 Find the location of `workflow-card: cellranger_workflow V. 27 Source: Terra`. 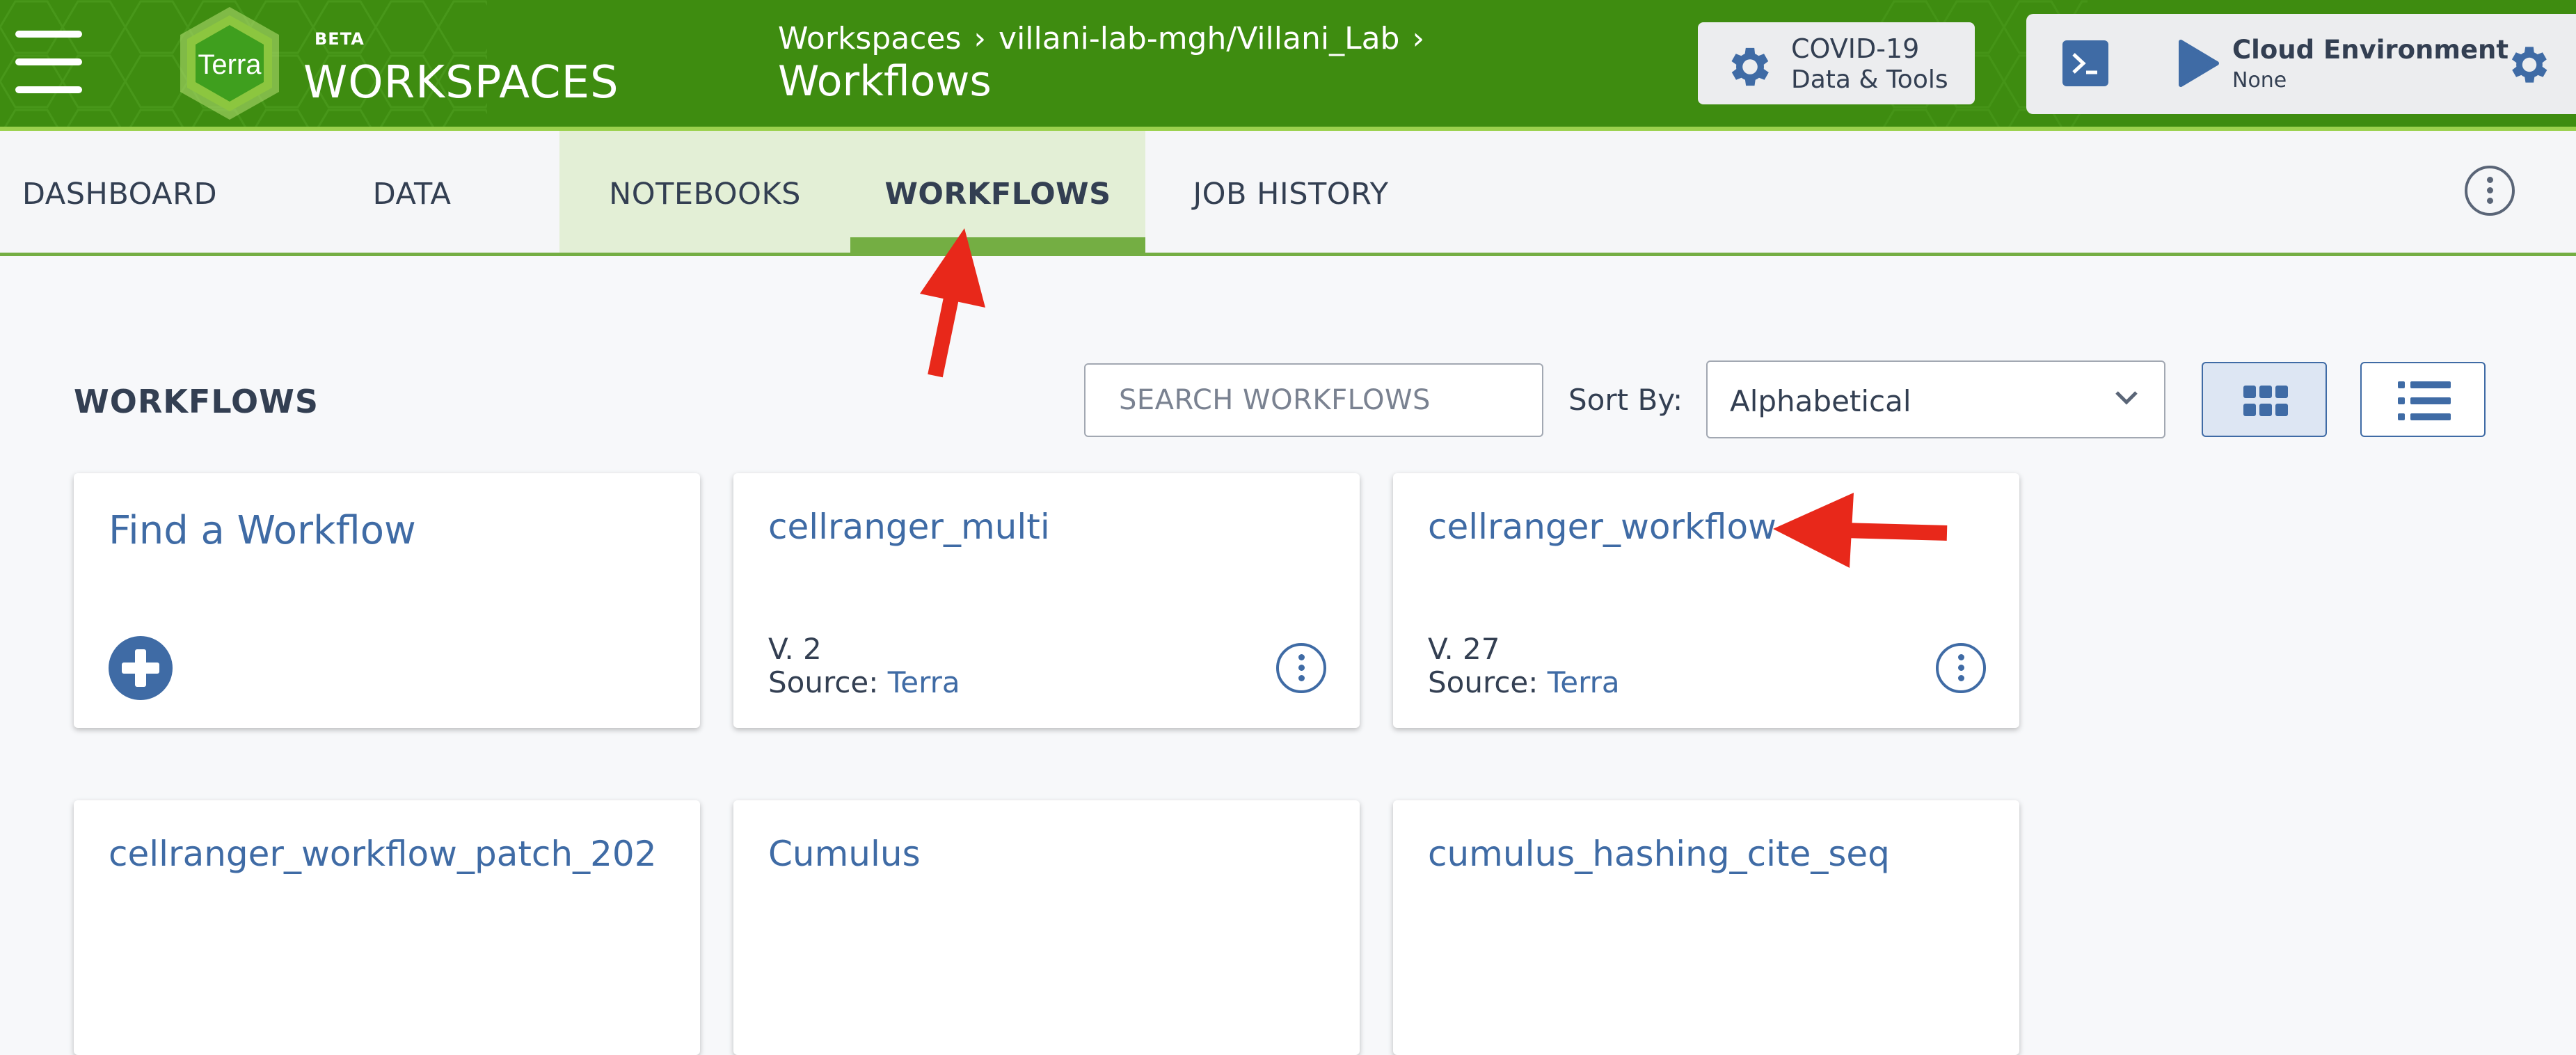

workflow-card: cellranger_workflow V. 27 Source: Terra is located at coordinates (1706, 600).